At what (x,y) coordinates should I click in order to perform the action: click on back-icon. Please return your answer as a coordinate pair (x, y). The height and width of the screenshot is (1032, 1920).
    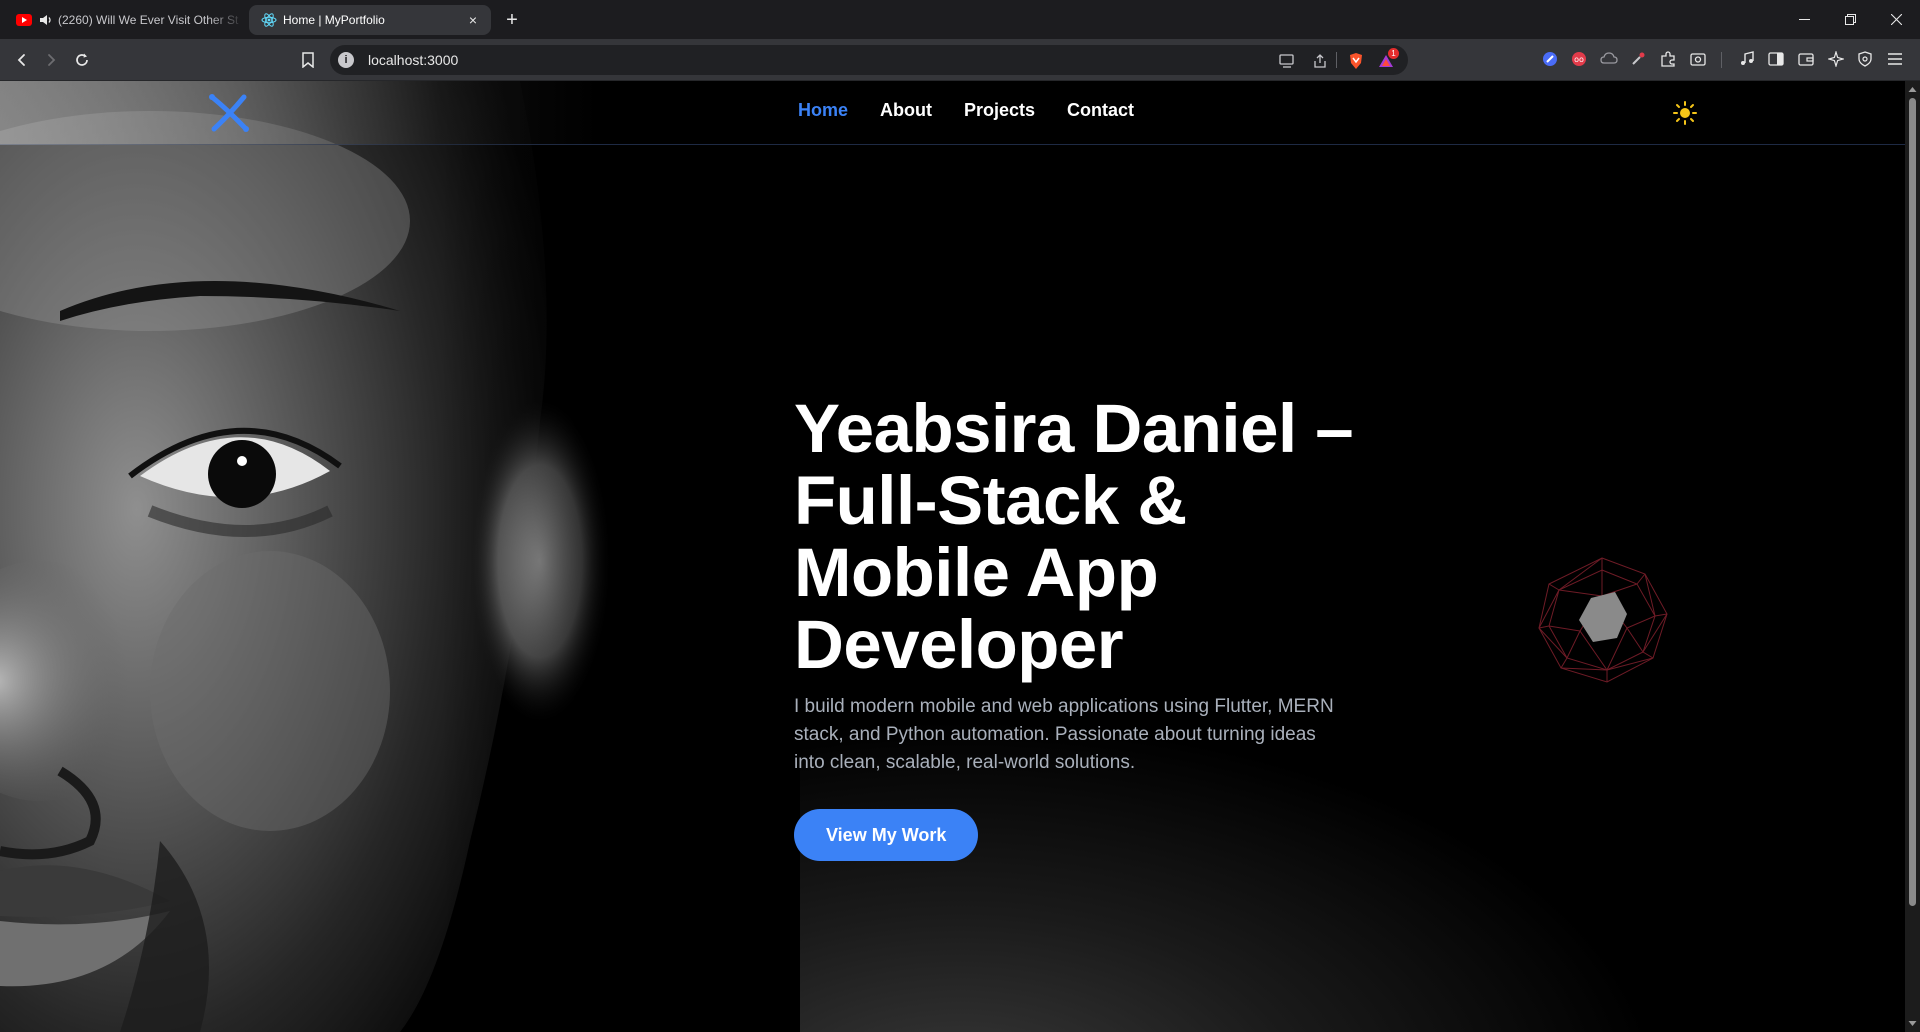
    Looking at the image, I should click on (22, 60).